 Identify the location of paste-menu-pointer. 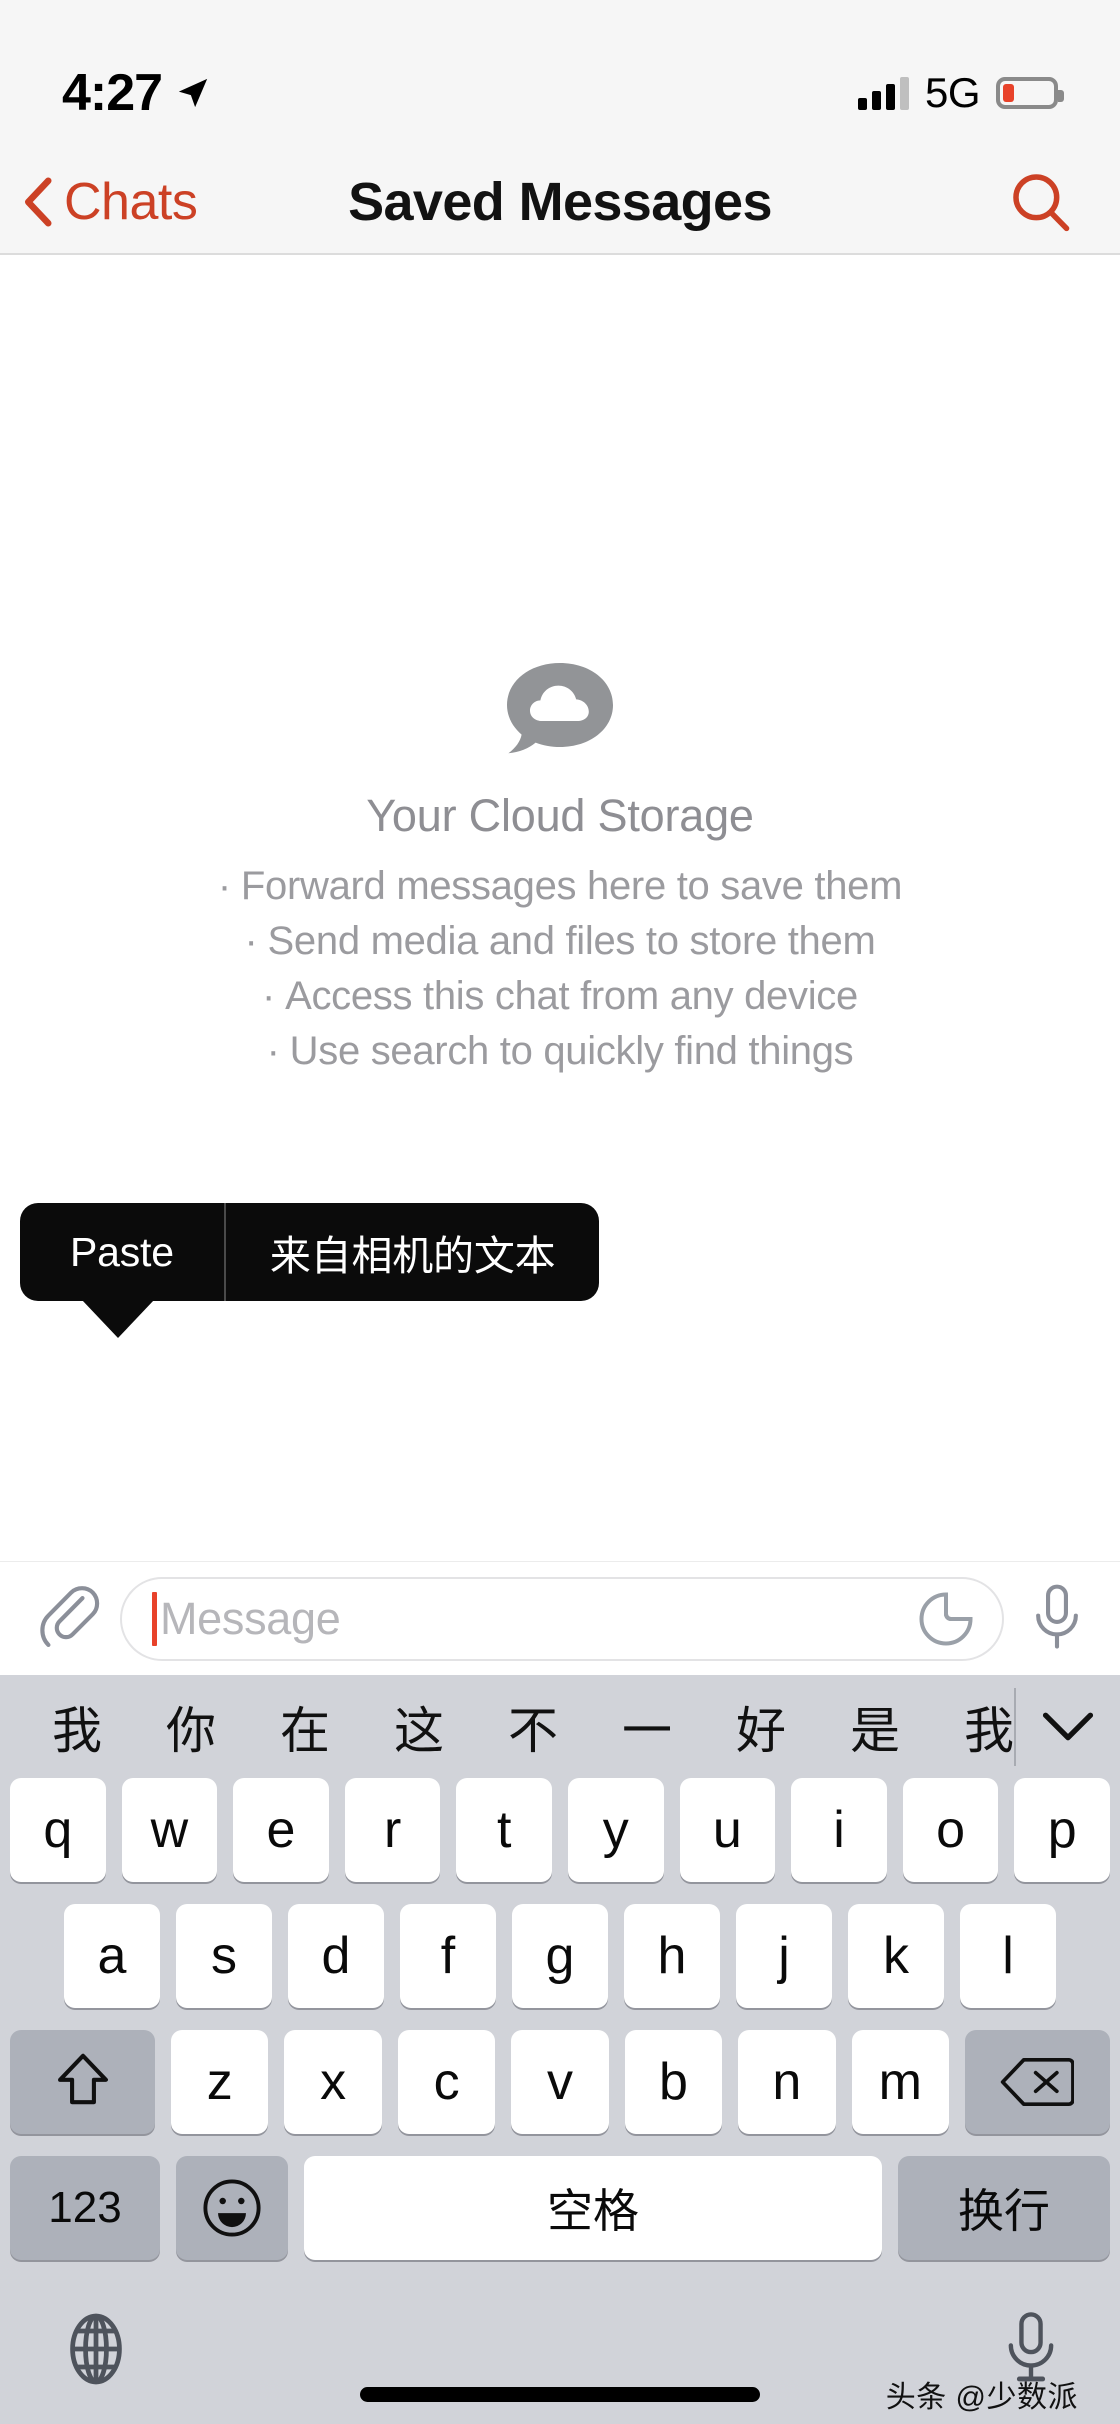
(118, 1319).